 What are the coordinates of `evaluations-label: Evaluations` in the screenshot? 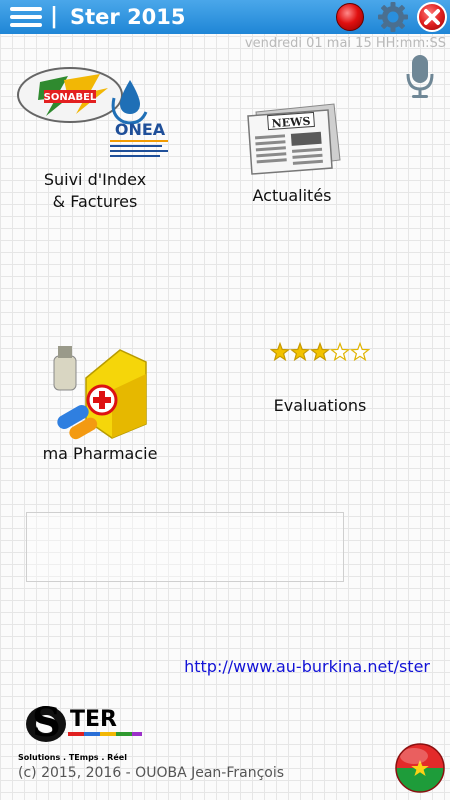 It's located at (320, 406).